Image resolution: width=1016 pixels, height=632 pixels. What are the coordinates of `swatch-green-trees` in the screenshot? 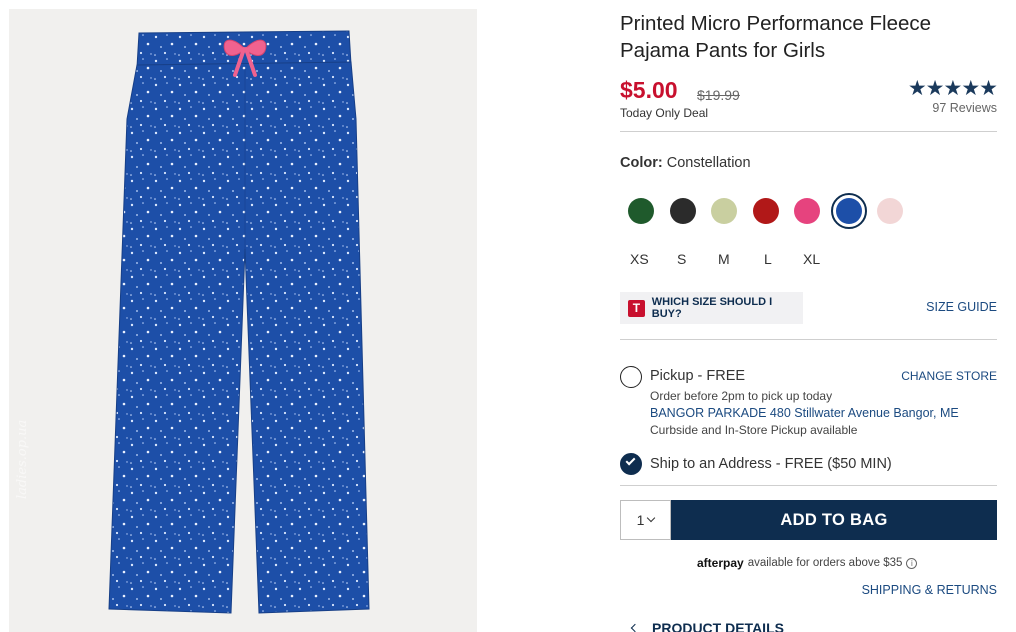 It's located at (641, 211).